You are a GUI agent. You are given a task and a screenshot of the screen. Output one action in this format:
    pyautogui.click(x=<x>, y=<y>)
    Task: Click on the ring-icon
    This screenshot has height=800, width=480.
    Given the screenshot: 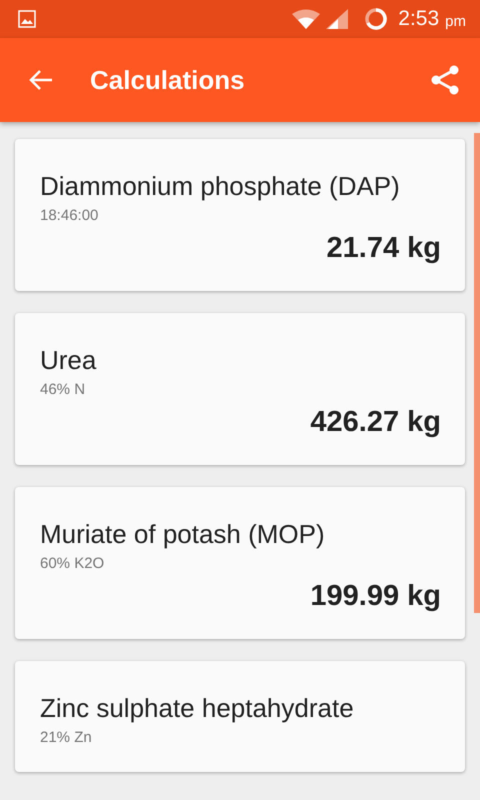 What is the action you would take?
    pyautogui.click(x=376, y=19)
    